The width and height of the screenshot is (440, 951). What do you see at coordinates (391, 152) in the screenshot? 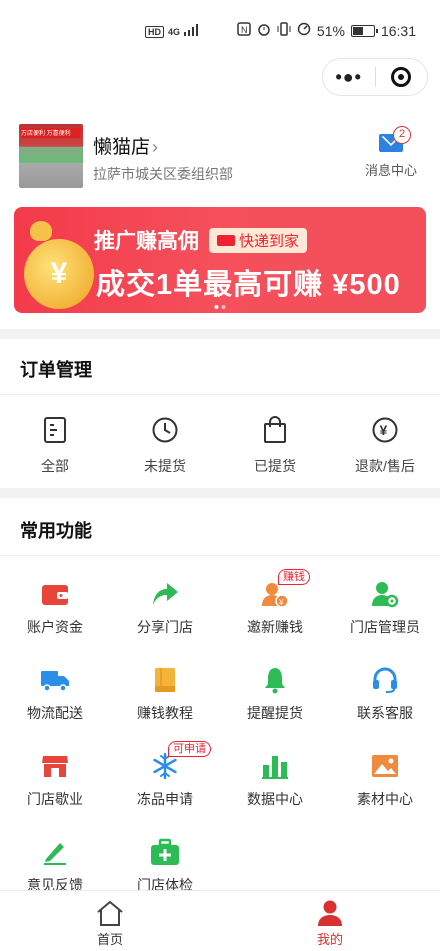
I see `message-center-button: 2 消息中心` at bounding box center [391, 152].